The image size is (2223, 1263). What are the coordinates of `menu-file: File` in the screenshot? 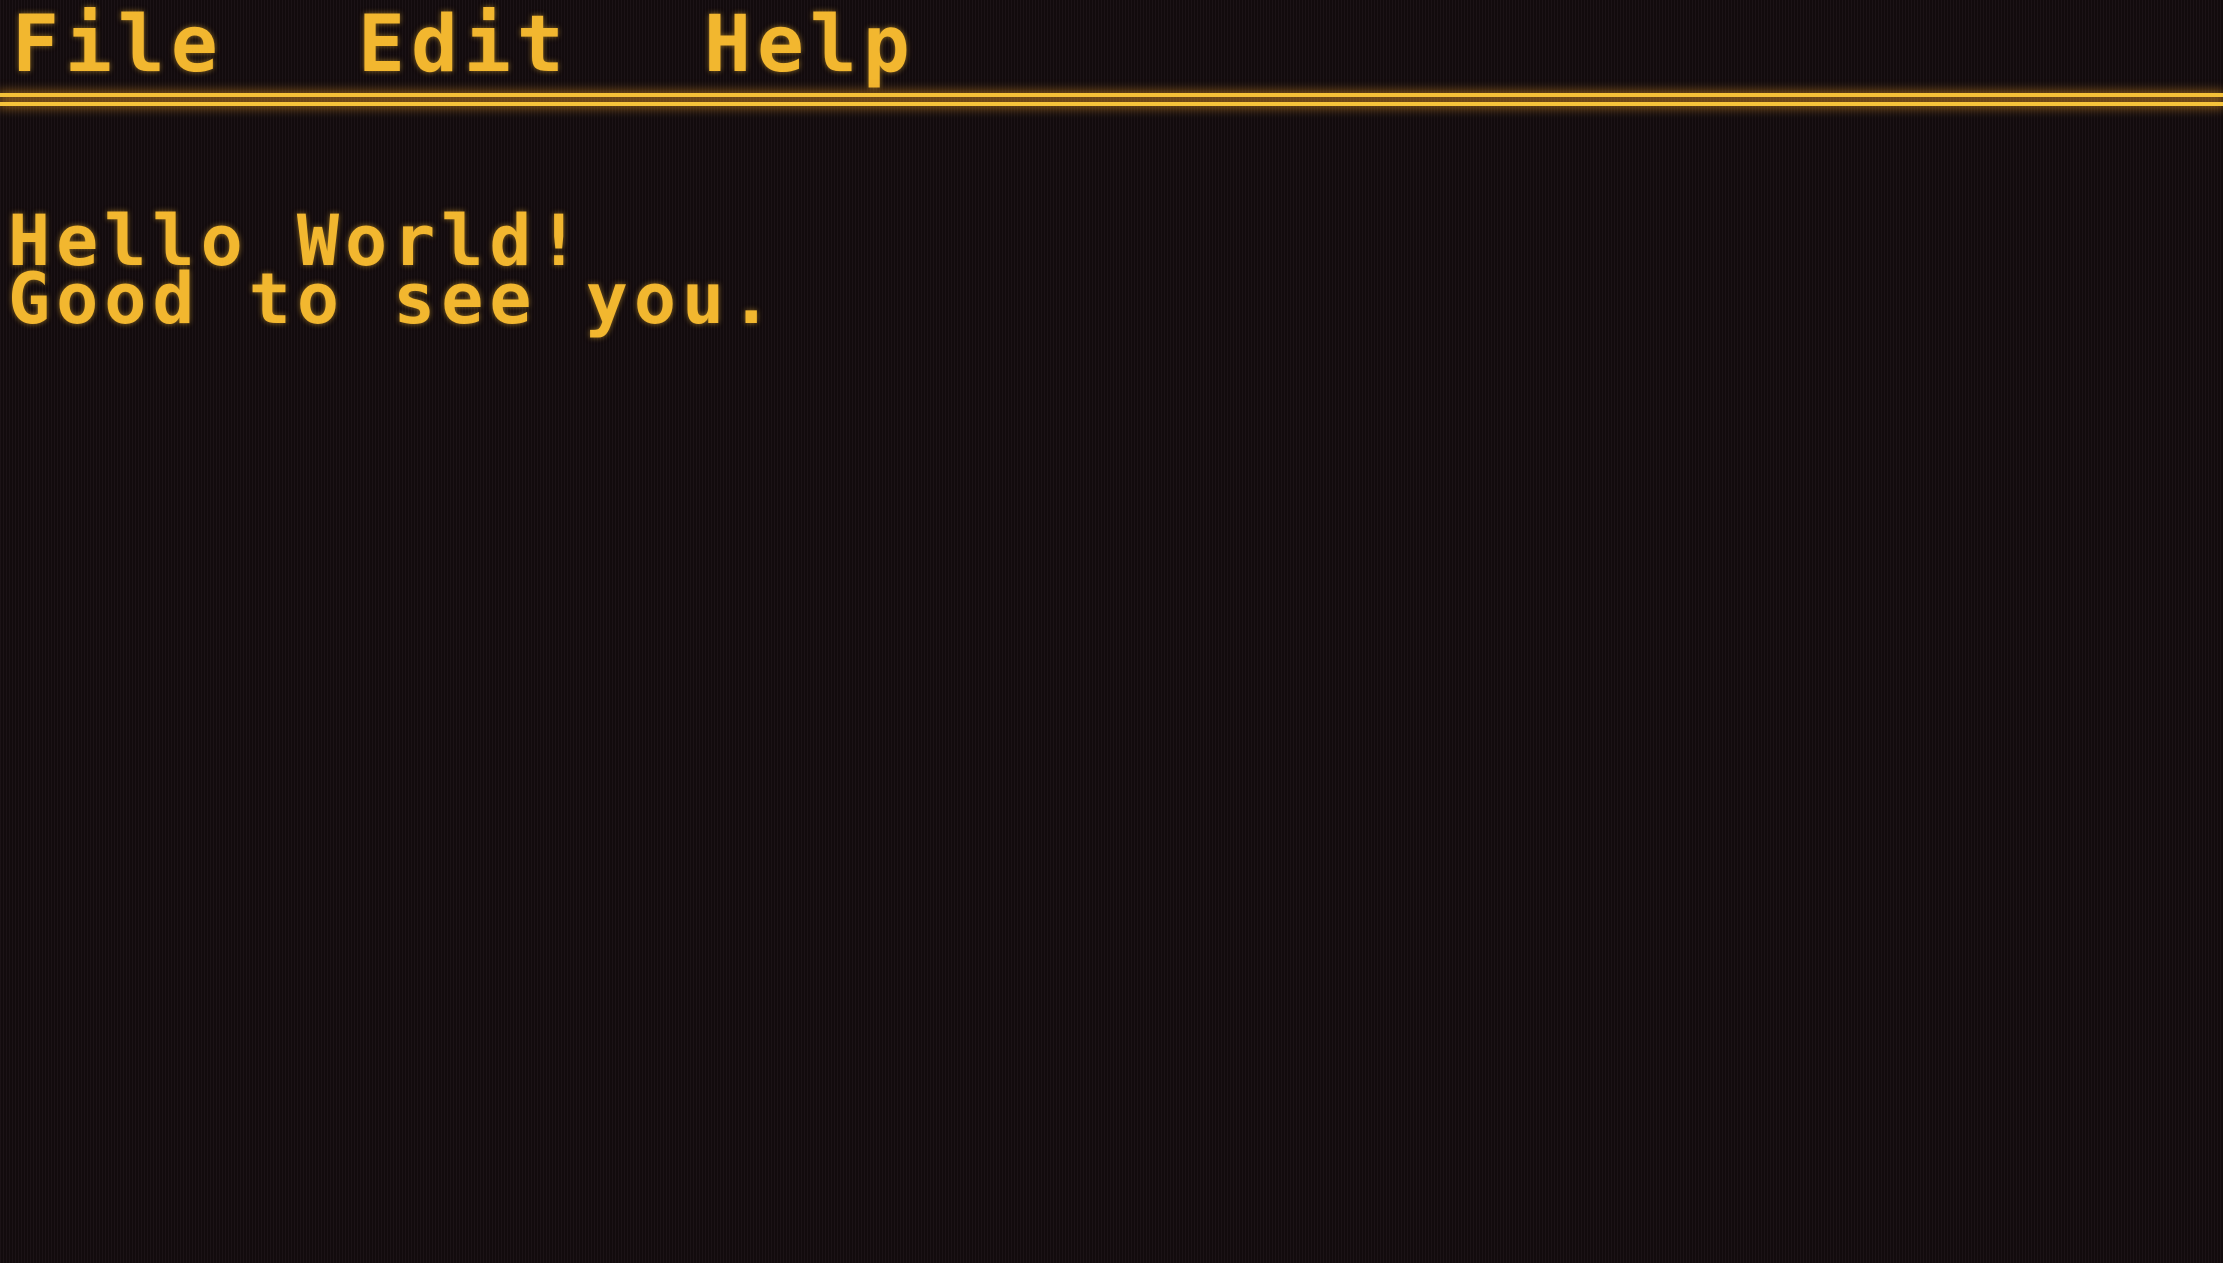 It's located at (118, 45).